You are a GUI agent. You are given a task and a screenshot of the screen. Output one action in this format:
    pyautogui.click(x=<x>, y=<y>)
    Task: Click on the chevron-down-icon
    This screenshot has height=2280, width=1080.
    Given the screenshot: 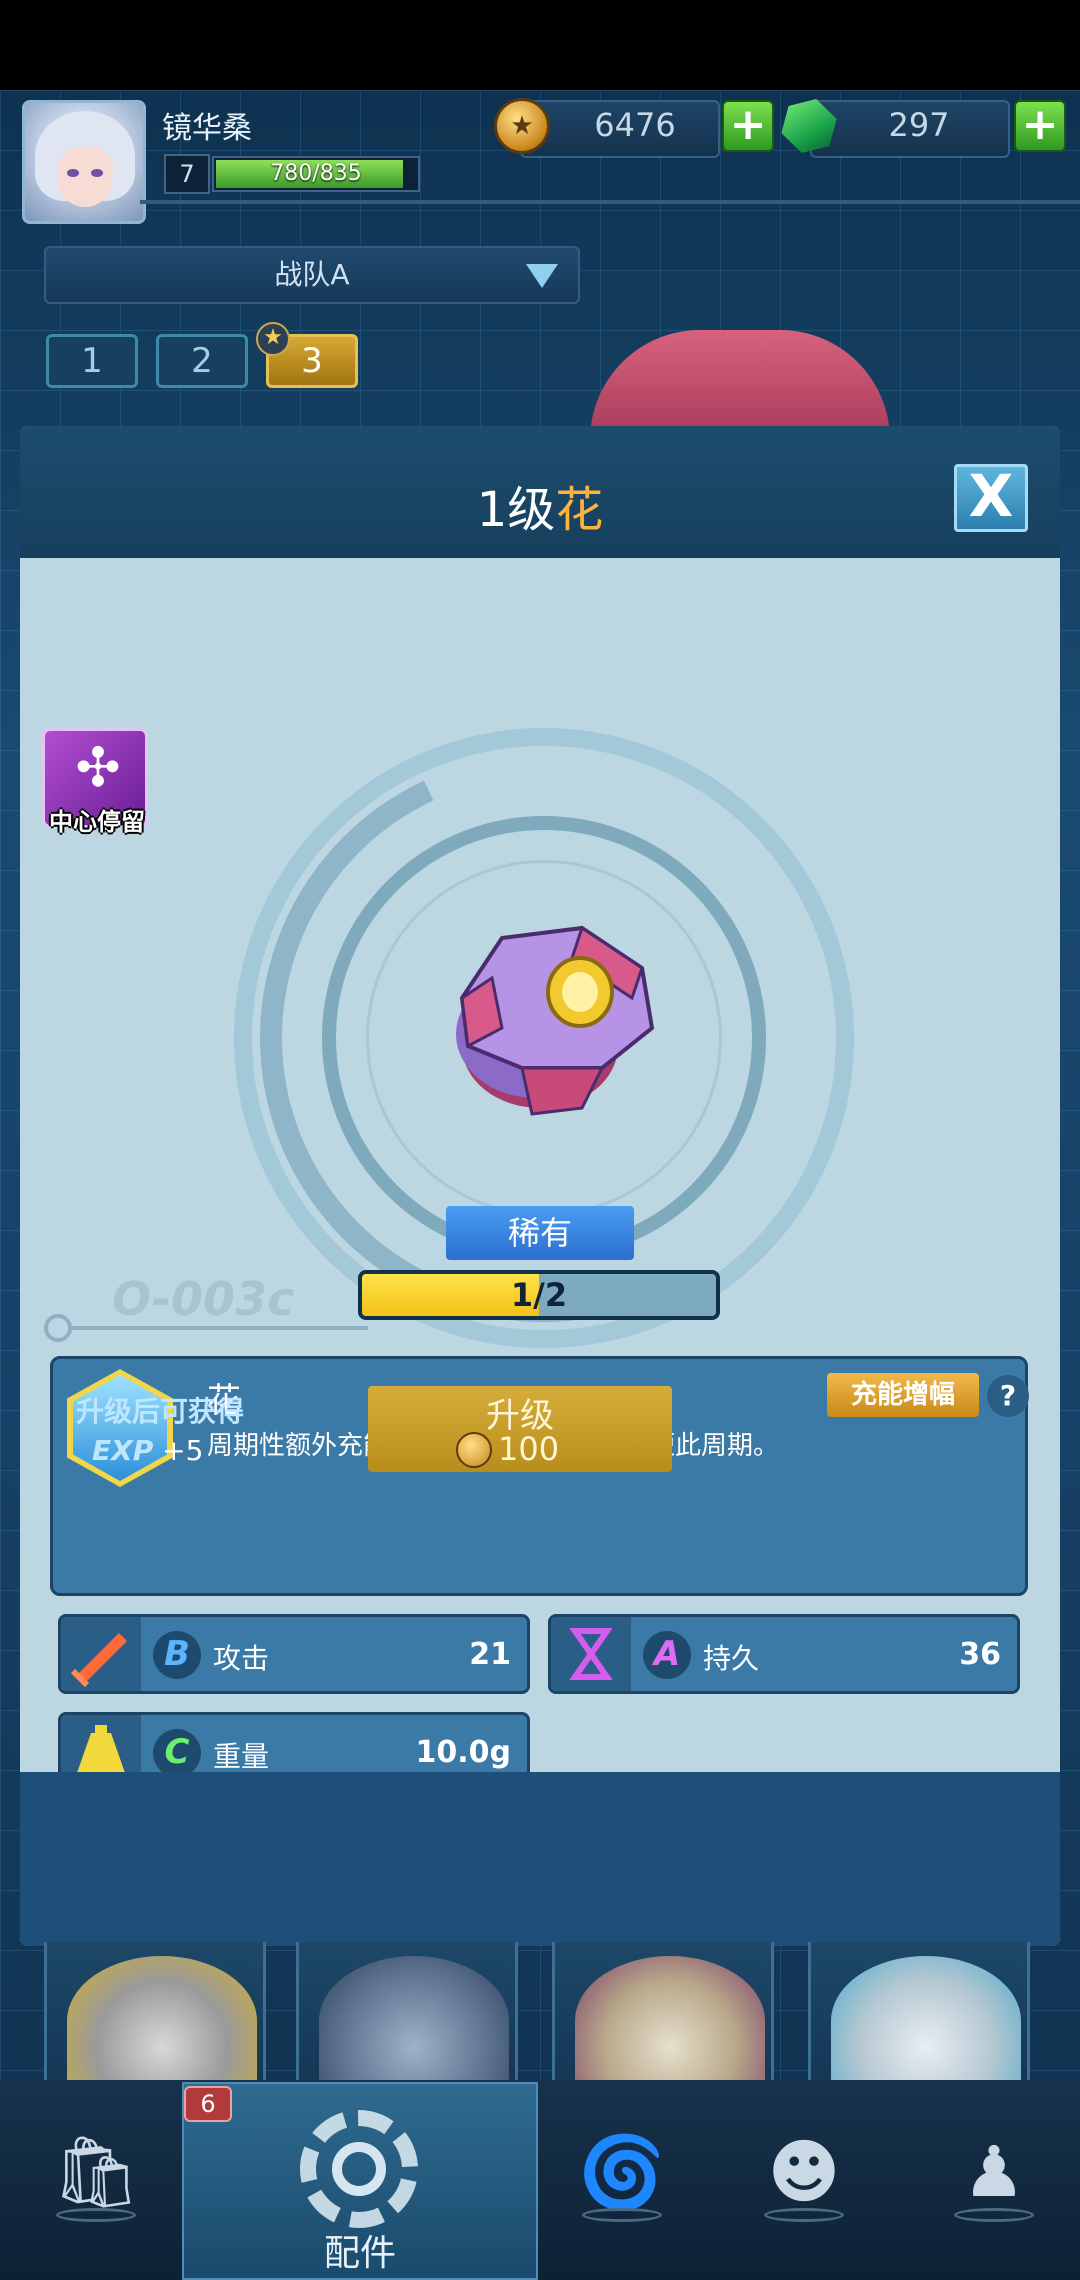 What is the action you would take?
    pyautogui.click(x=542, y=276)
    